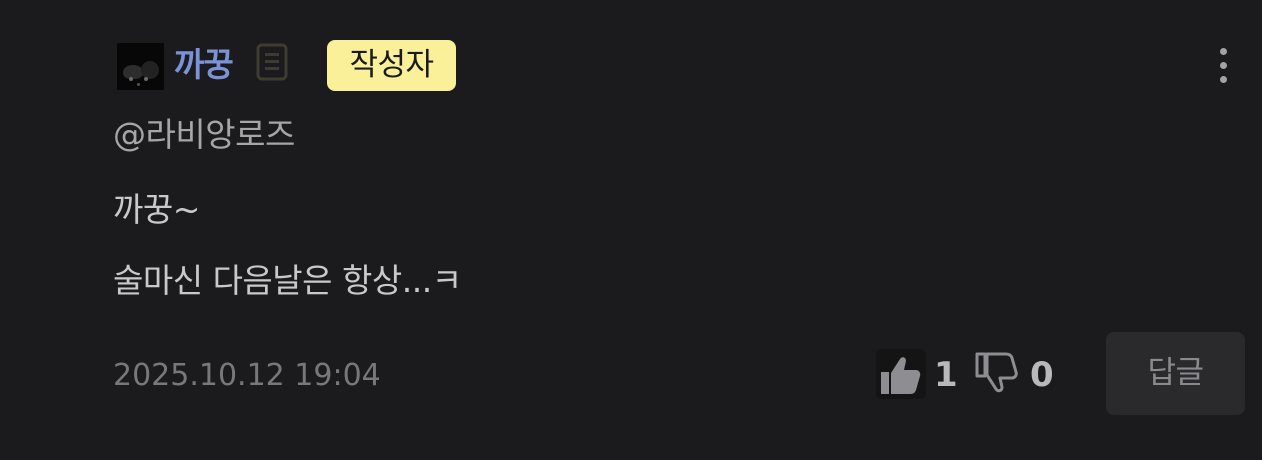 The height and width of the screenshot is (460, 1262). I want to click on comment-body-line: 까꿍~, so click(156, 209).